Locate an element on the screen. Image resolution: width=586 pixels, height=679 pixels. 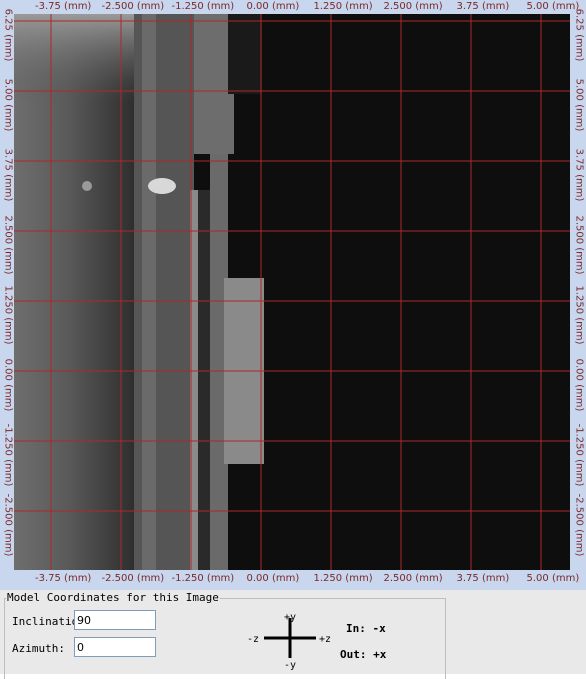
left-tick-label: 3.75 (mm) is located at coordinates (7, 175).